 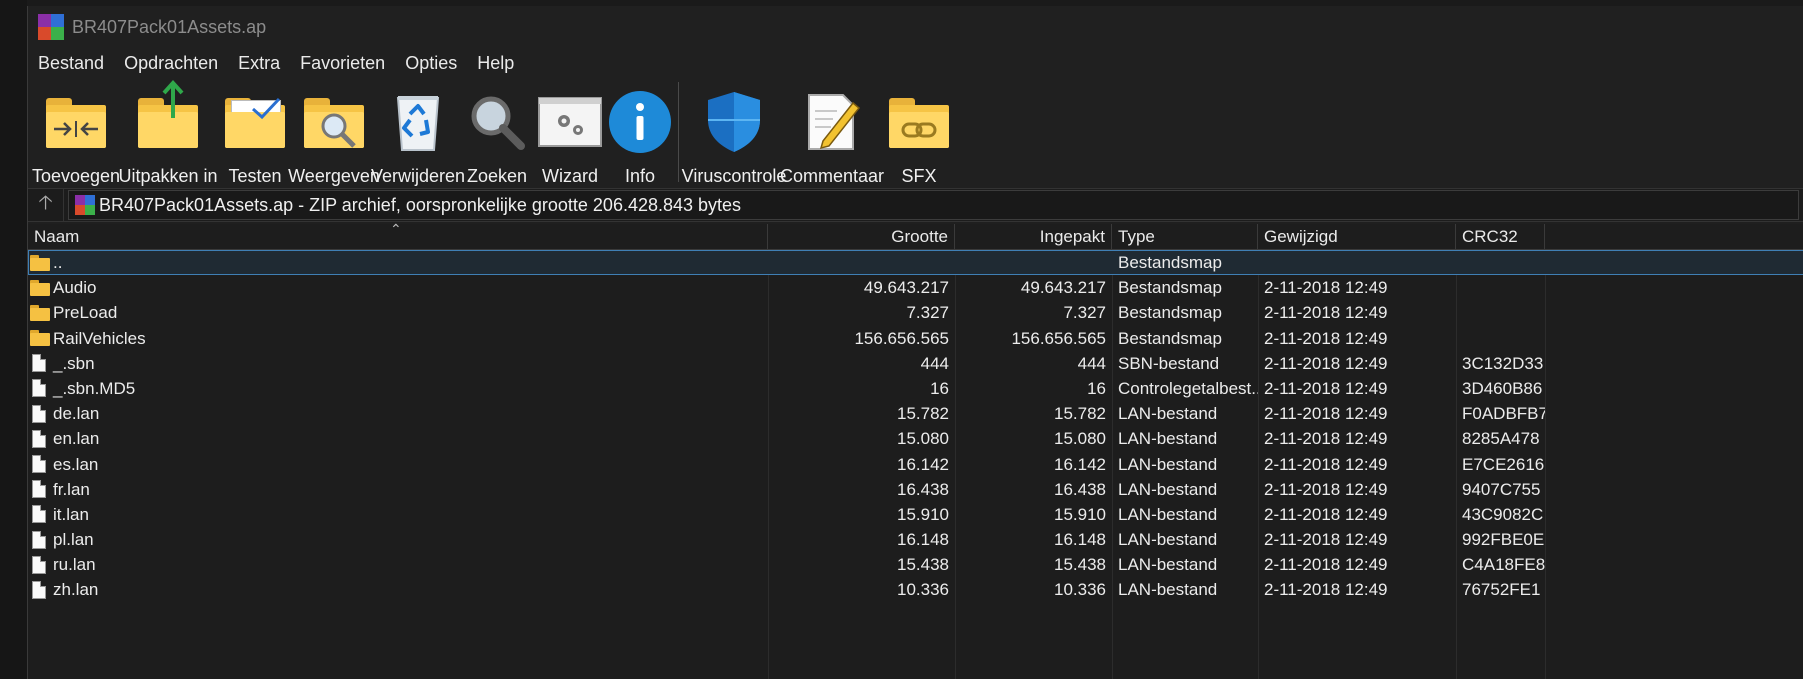 I want to click on file-name: pl.lan, so click(x=73, y=540).